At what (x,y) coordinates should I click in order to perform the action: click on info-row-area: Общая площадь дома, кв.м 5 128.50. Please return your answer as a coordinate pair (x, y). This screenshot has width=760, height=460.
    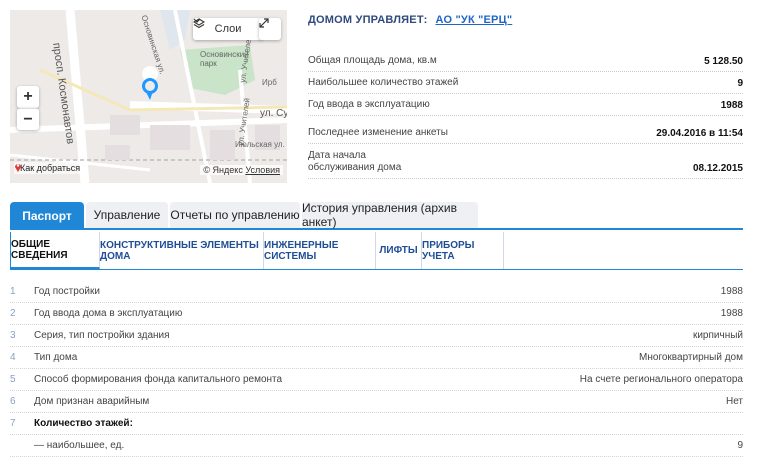
    Looking at the image, I should click on (525, 63).